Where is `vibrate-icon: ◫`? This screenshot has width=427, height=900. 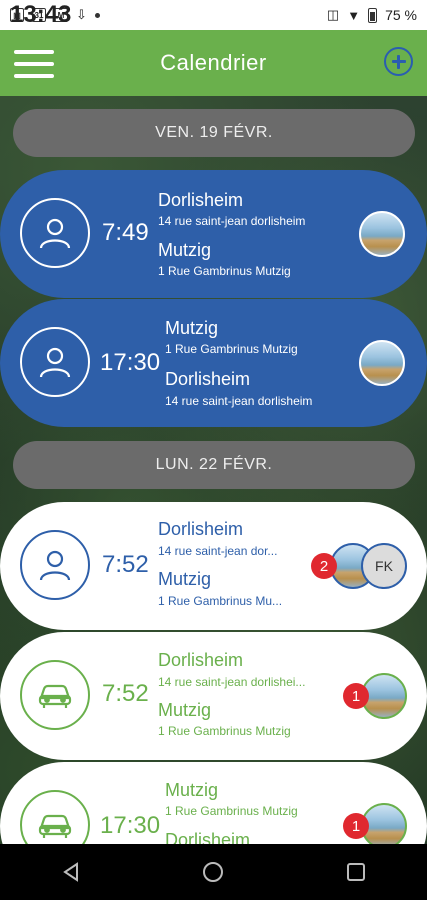
vibrate-icon: ◫ is located at coordinates (333, 14).